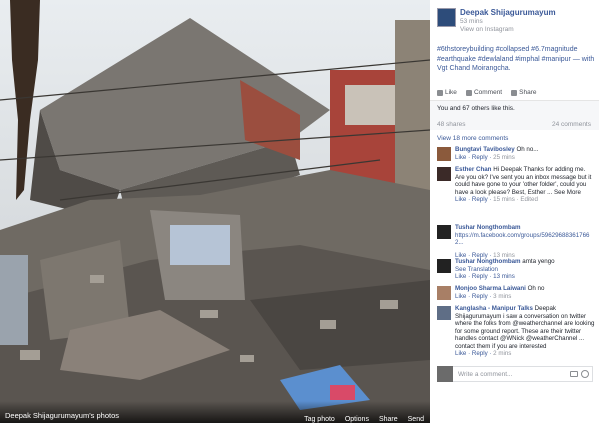  I want to click on poster-avatar, so click(446, 17).